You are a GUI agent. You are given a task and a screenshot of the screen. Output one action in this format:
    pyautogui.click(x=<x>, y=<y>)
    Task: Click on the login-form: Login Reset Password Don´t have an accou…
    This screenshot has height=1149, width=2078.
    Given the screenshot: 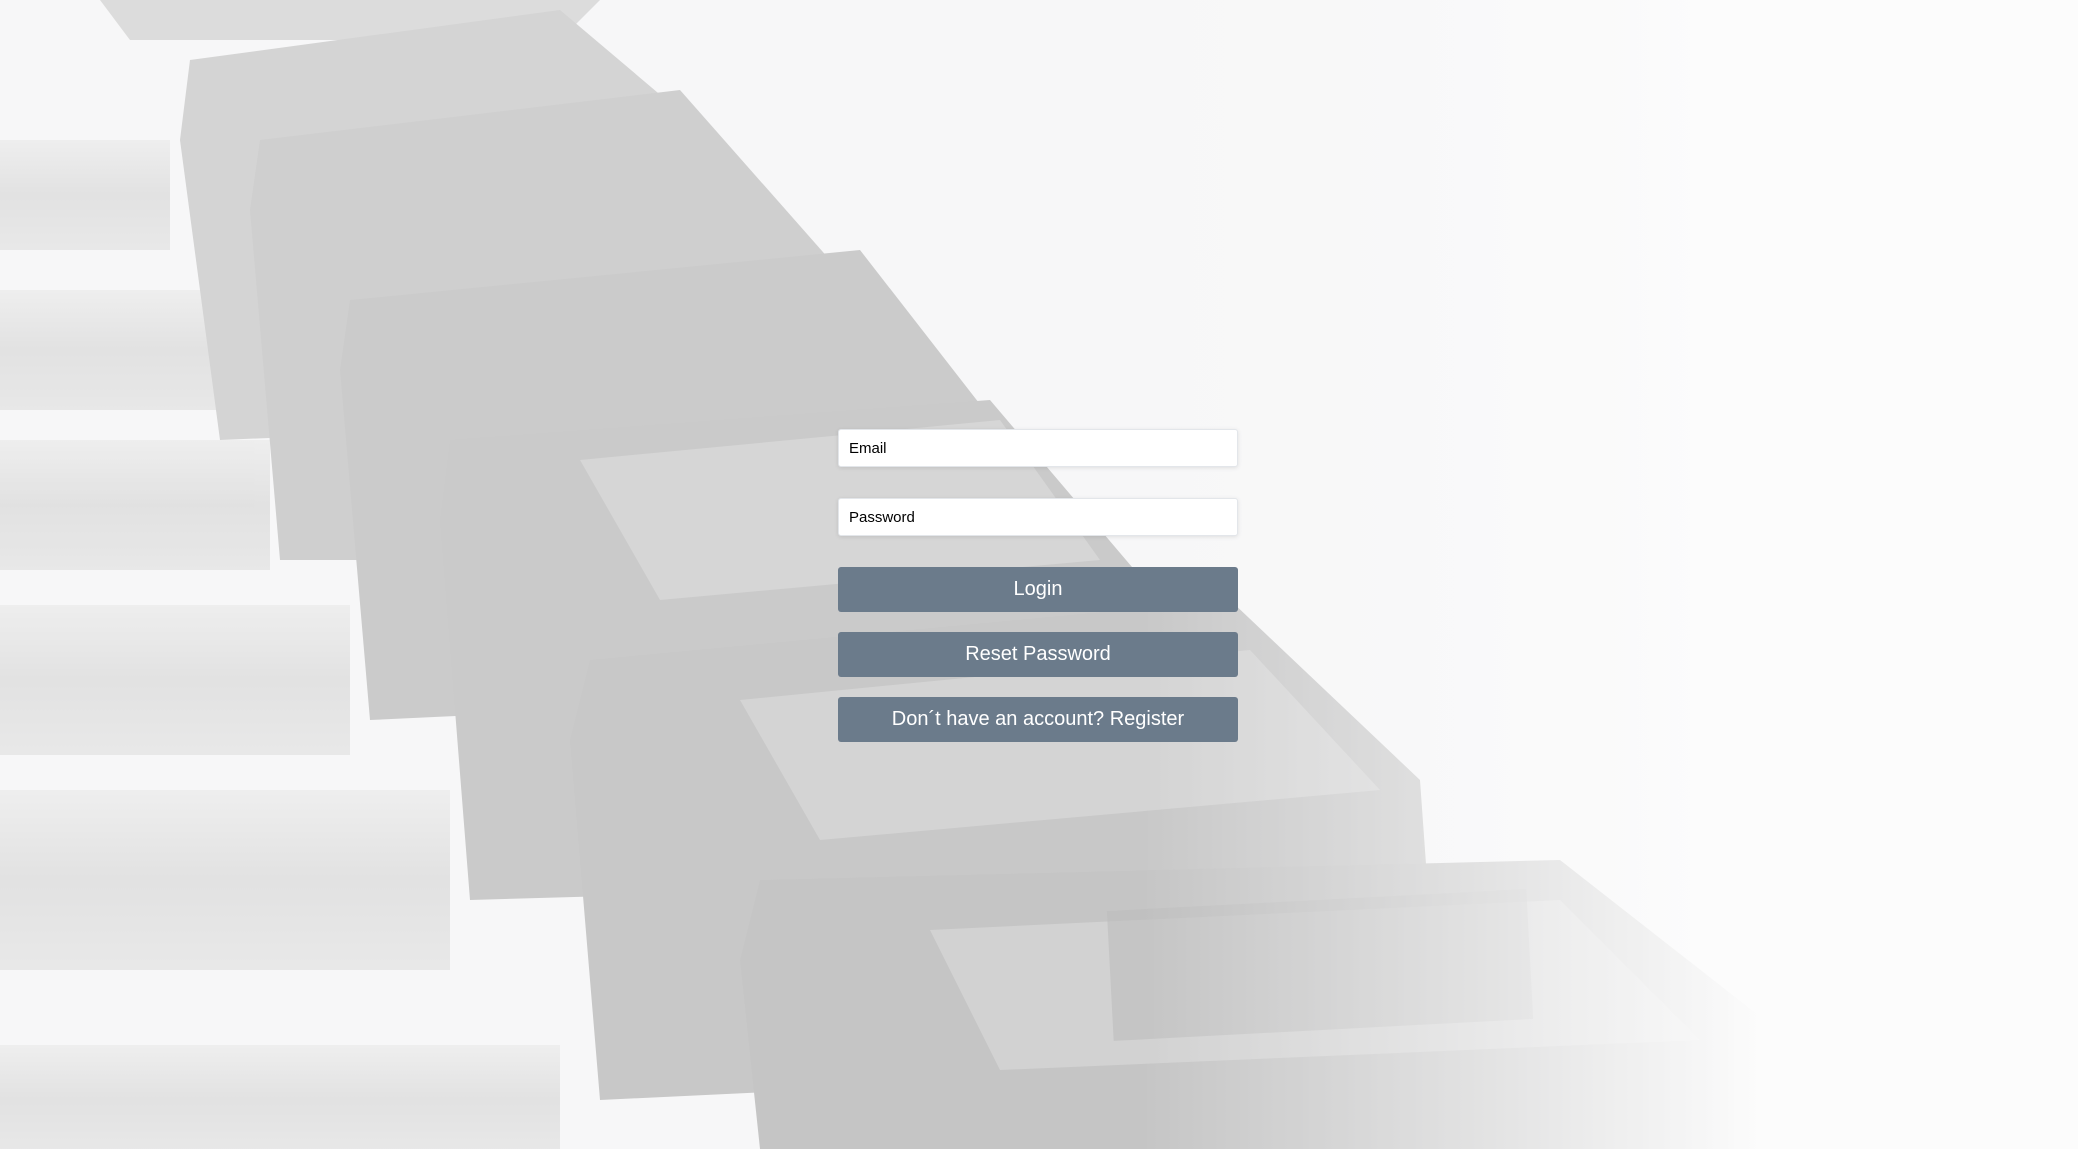 What is the action you would take?
    pyautogui.click(x=1038, y=585)
    